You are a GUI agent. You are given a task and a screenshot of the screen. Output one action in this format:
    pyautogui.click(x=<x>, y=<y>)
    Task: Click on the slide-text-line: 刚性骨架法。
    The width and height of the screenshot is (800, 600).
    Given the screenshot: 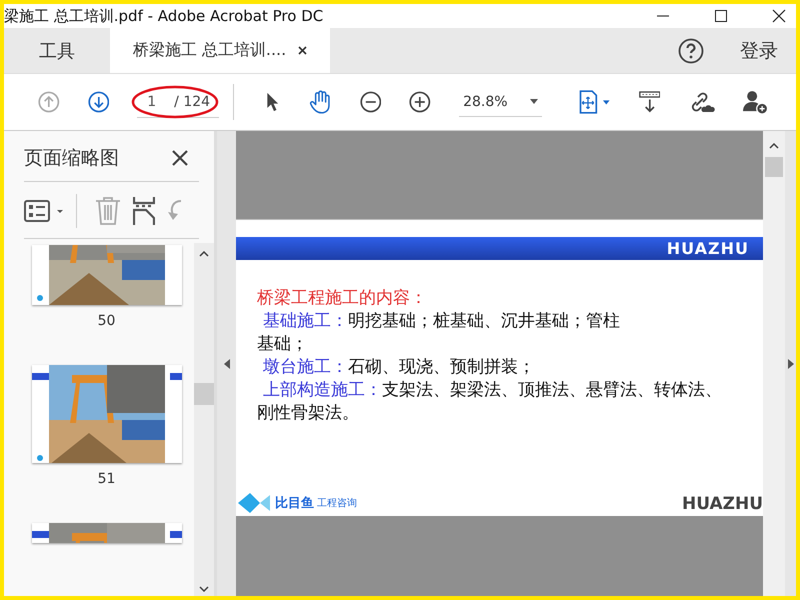 What is the action you would take?
    pyautogui.click(x=308, y=413)
    